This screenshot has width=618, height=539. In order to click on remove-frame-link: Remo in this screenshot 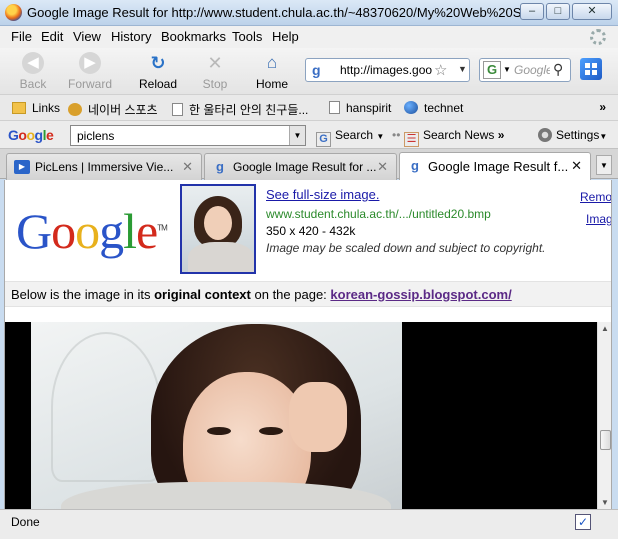, I will do `click(595, 197)`.